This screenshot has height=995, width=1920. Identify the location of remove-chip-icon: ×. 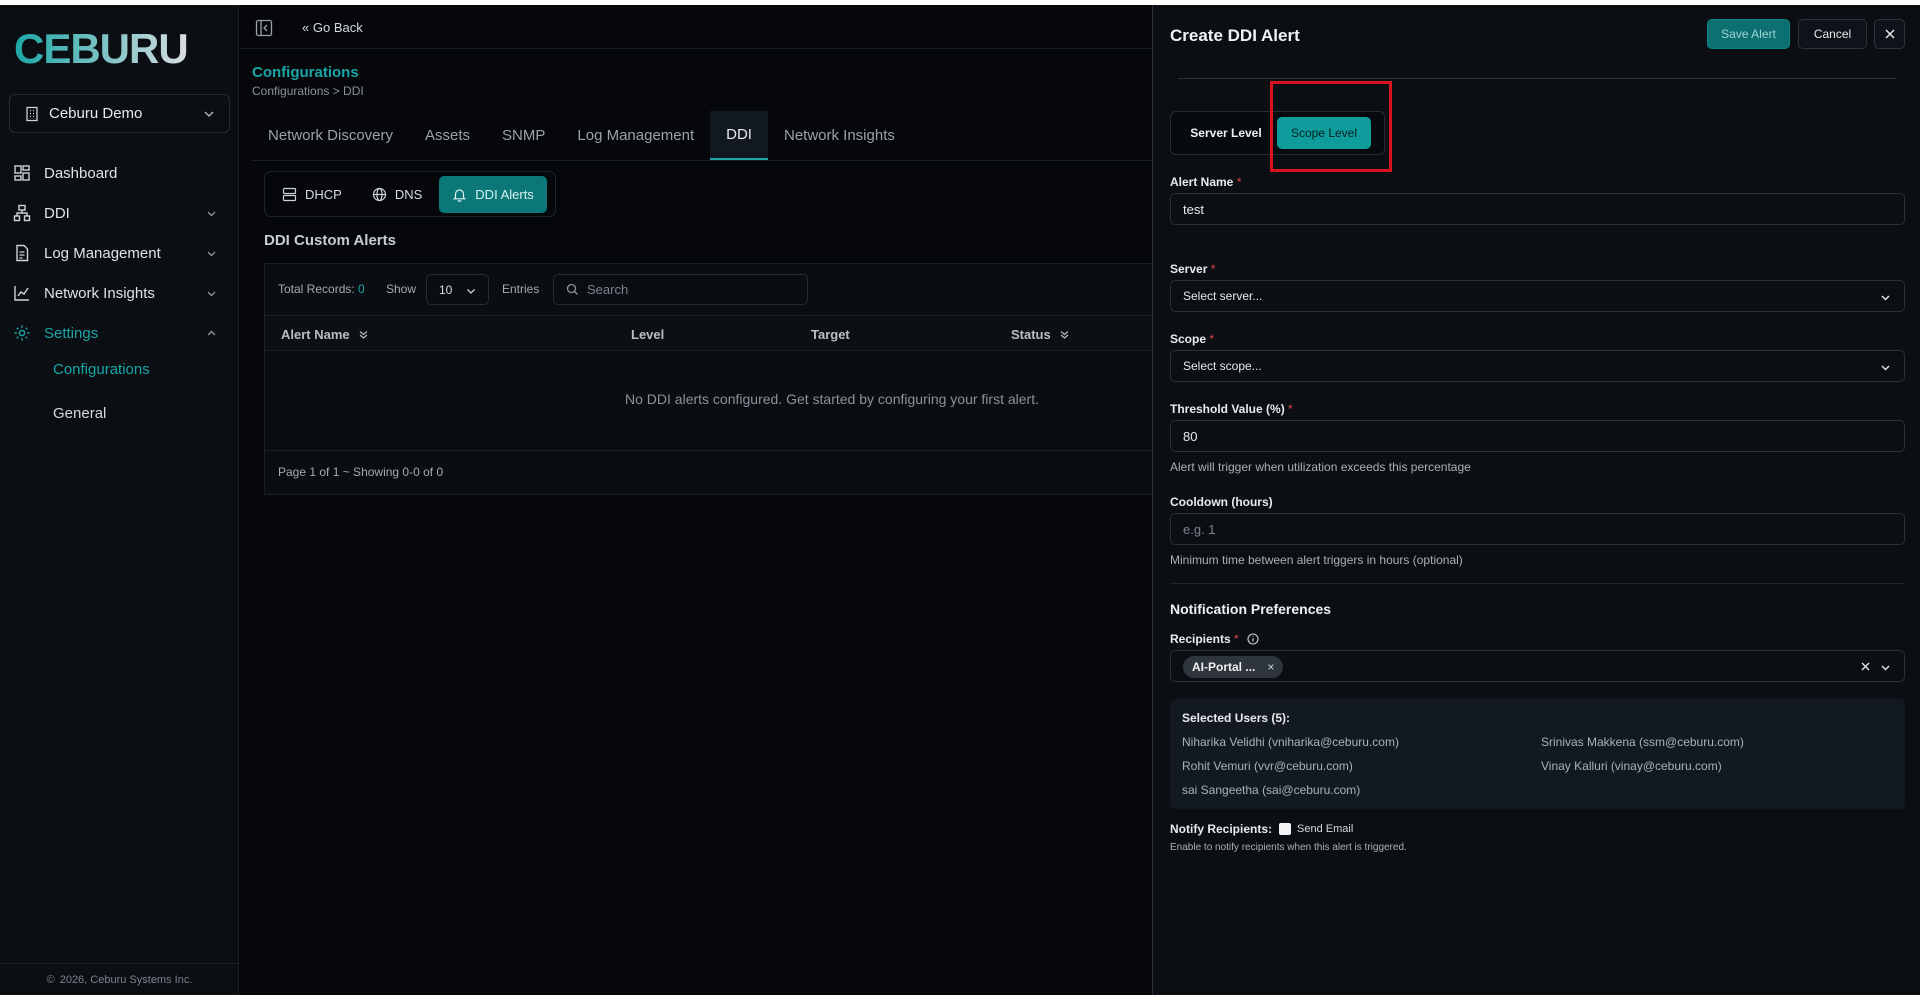
(1270, 667).